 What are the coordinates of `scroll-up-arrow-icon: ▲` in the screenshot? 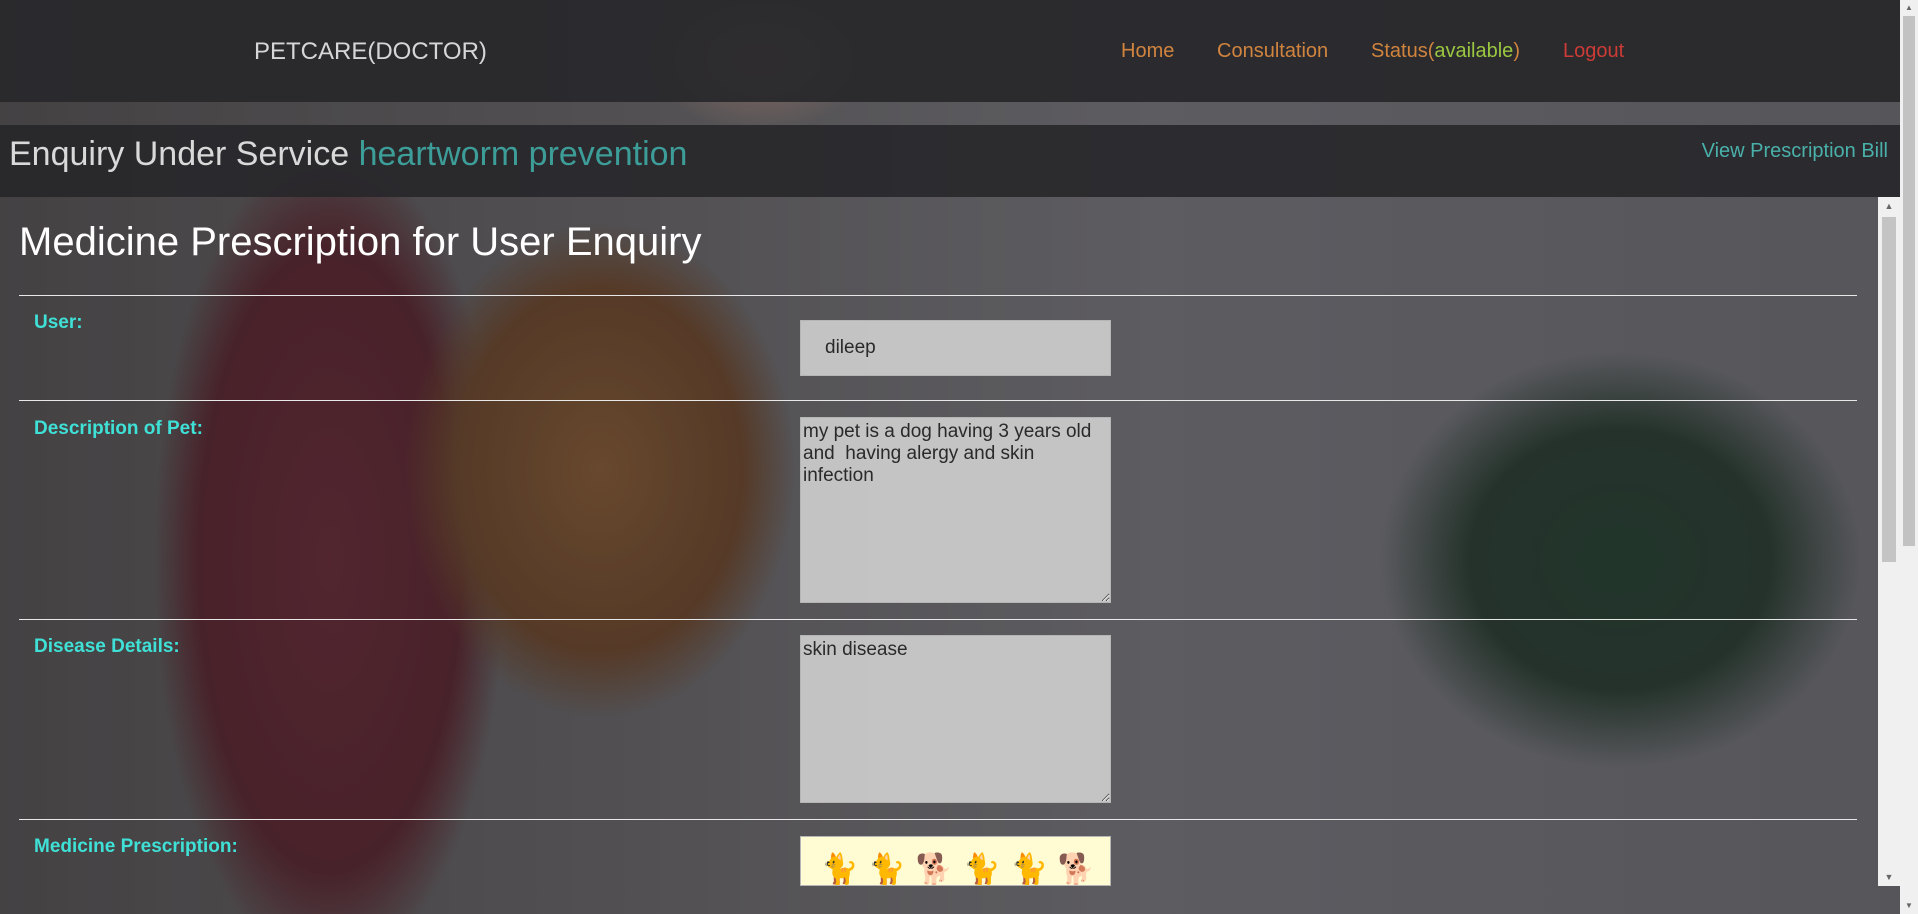 It's located at (1889, 206).